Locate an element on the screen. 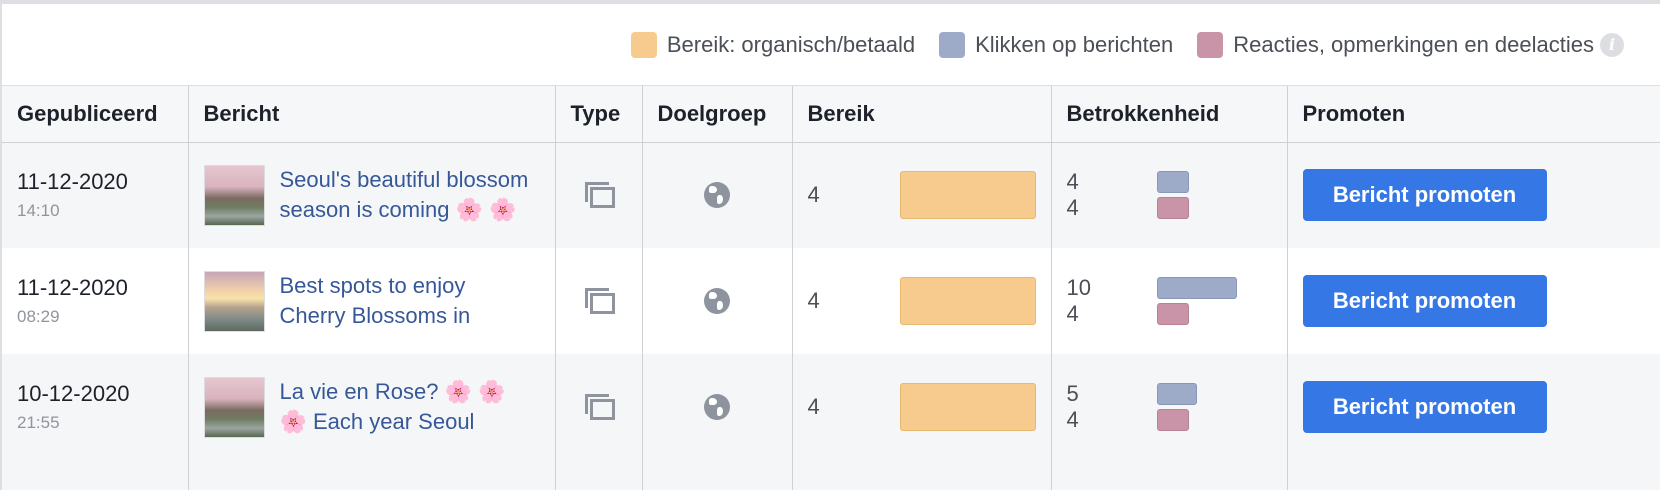  column-header-promote: Promoten is located at coordinates (1473, 114).